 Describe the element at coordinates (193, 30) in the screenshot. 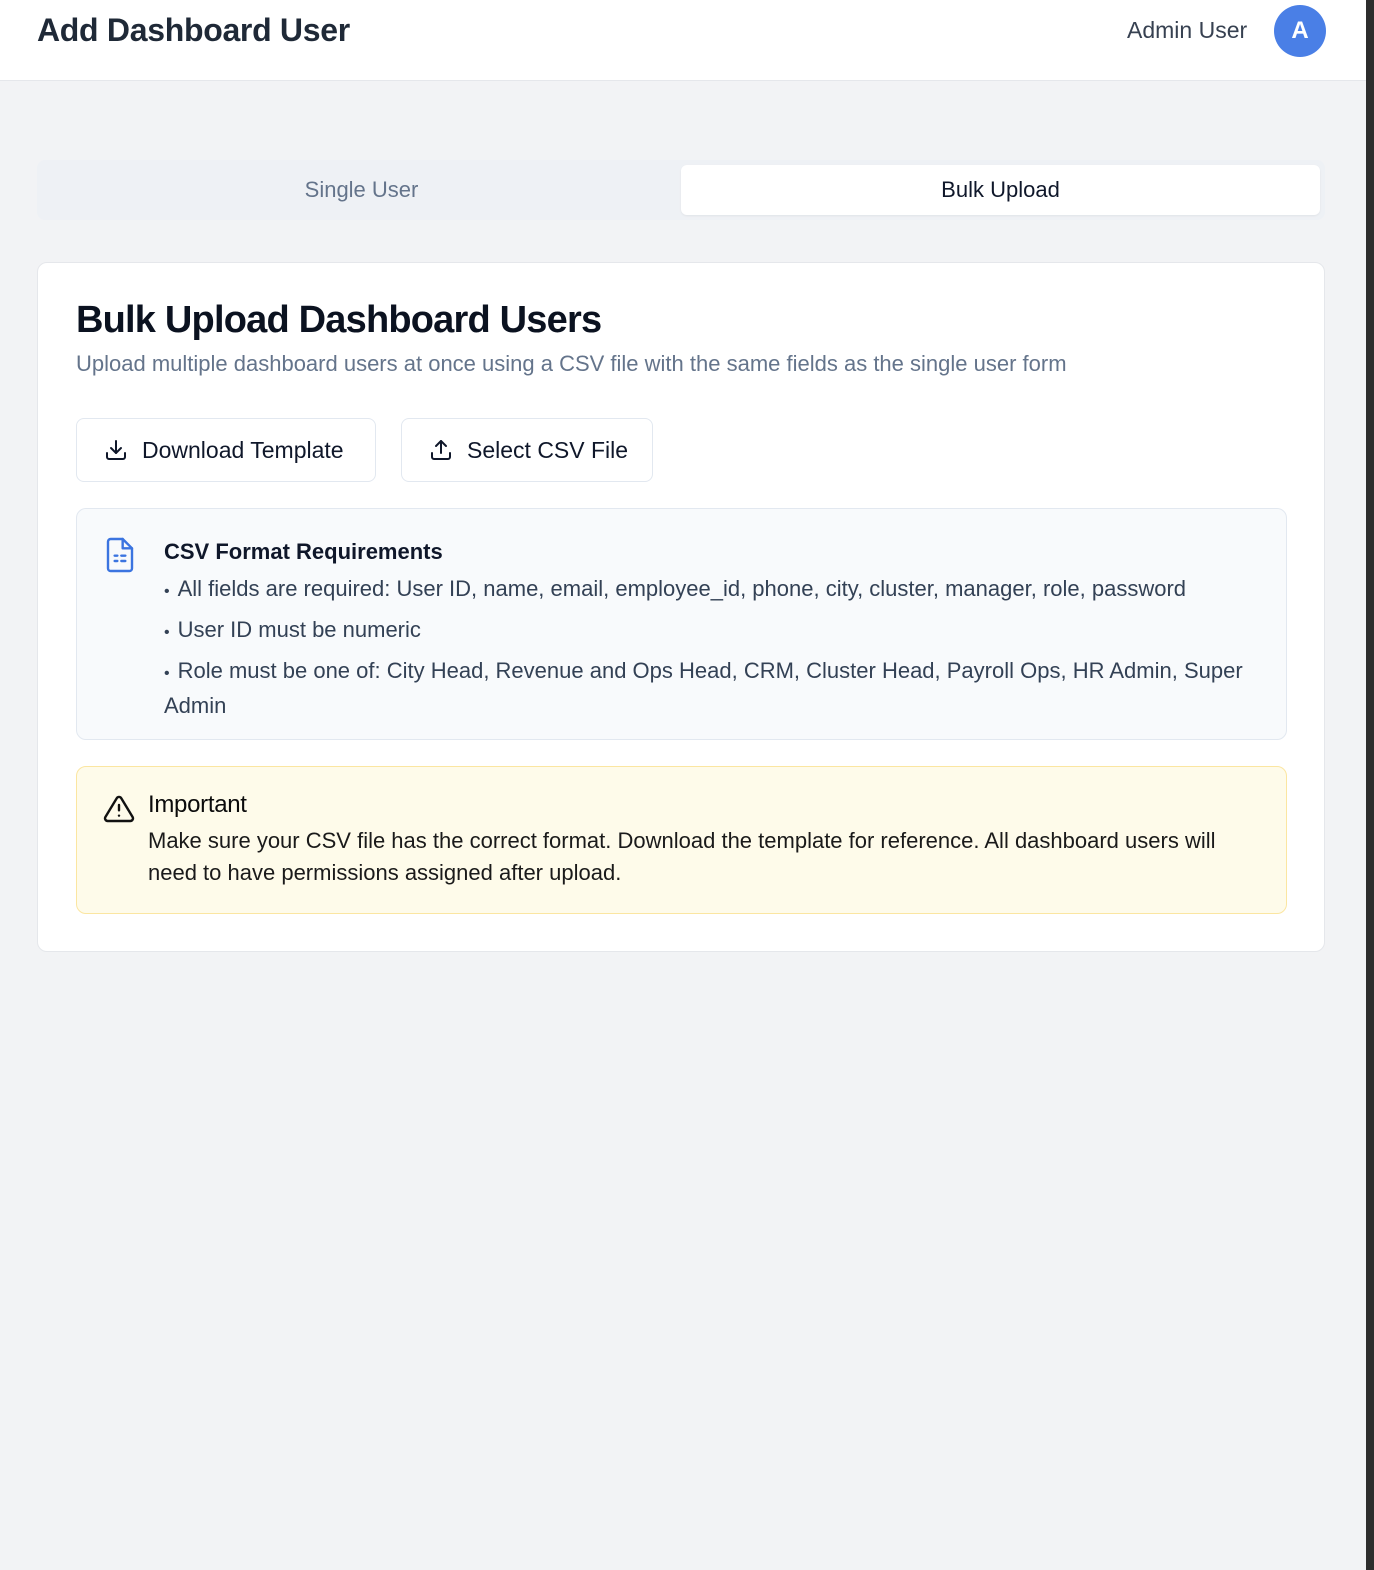

I see `page-title: Add Dashboard User` at that location.